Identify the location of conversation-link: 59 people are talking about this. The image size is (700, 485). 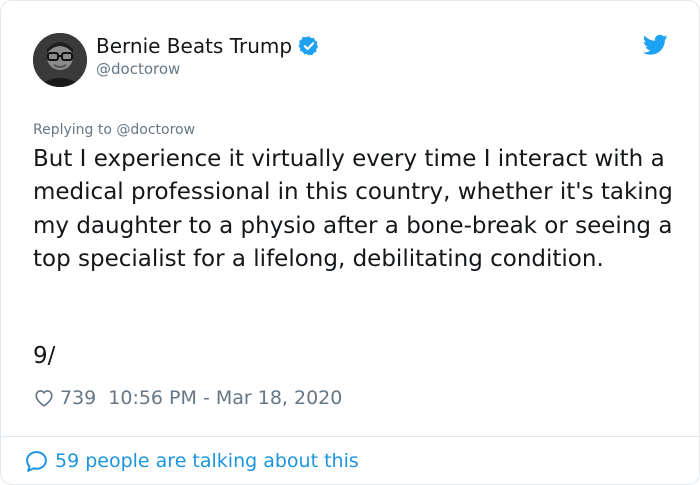
(191, 461).